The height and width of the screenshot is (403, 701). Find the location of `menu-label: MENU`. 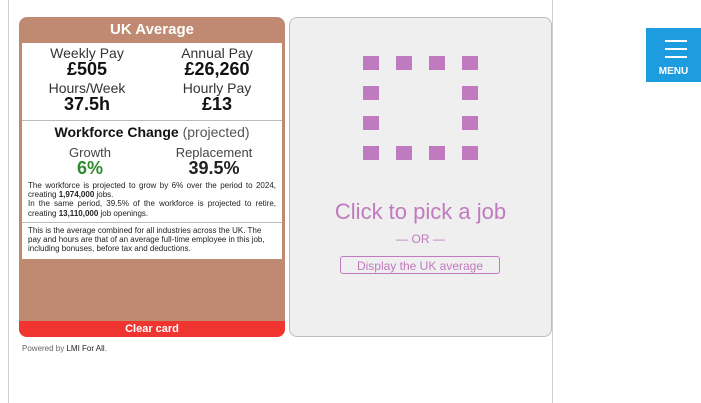

menu-label: MENU is located at coordinates (673, 71).